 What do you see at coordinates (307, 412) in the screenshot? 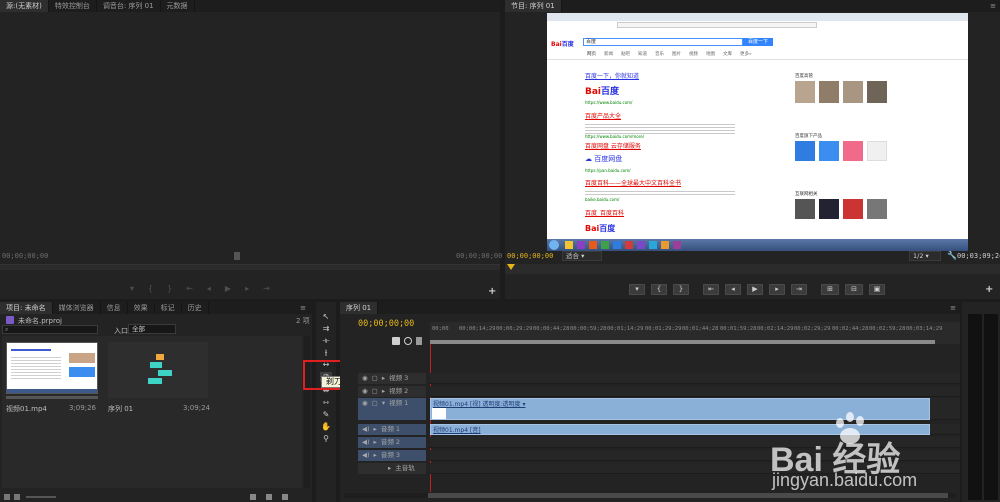
I see `project-scrollbar` at bounding box center [307, 412].